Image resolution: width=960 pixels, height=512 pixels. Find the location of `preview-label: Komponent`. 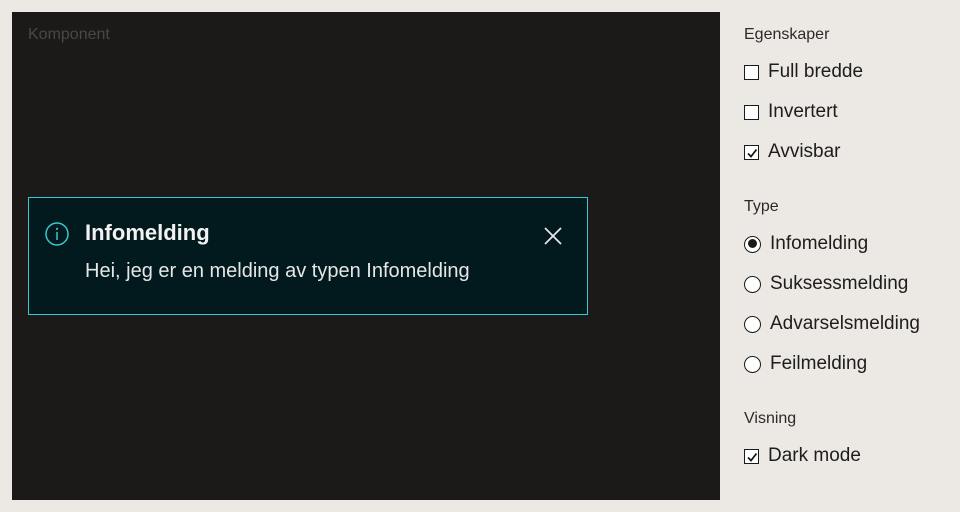

preview-label: Komponent is located at coordinates (69, 34).